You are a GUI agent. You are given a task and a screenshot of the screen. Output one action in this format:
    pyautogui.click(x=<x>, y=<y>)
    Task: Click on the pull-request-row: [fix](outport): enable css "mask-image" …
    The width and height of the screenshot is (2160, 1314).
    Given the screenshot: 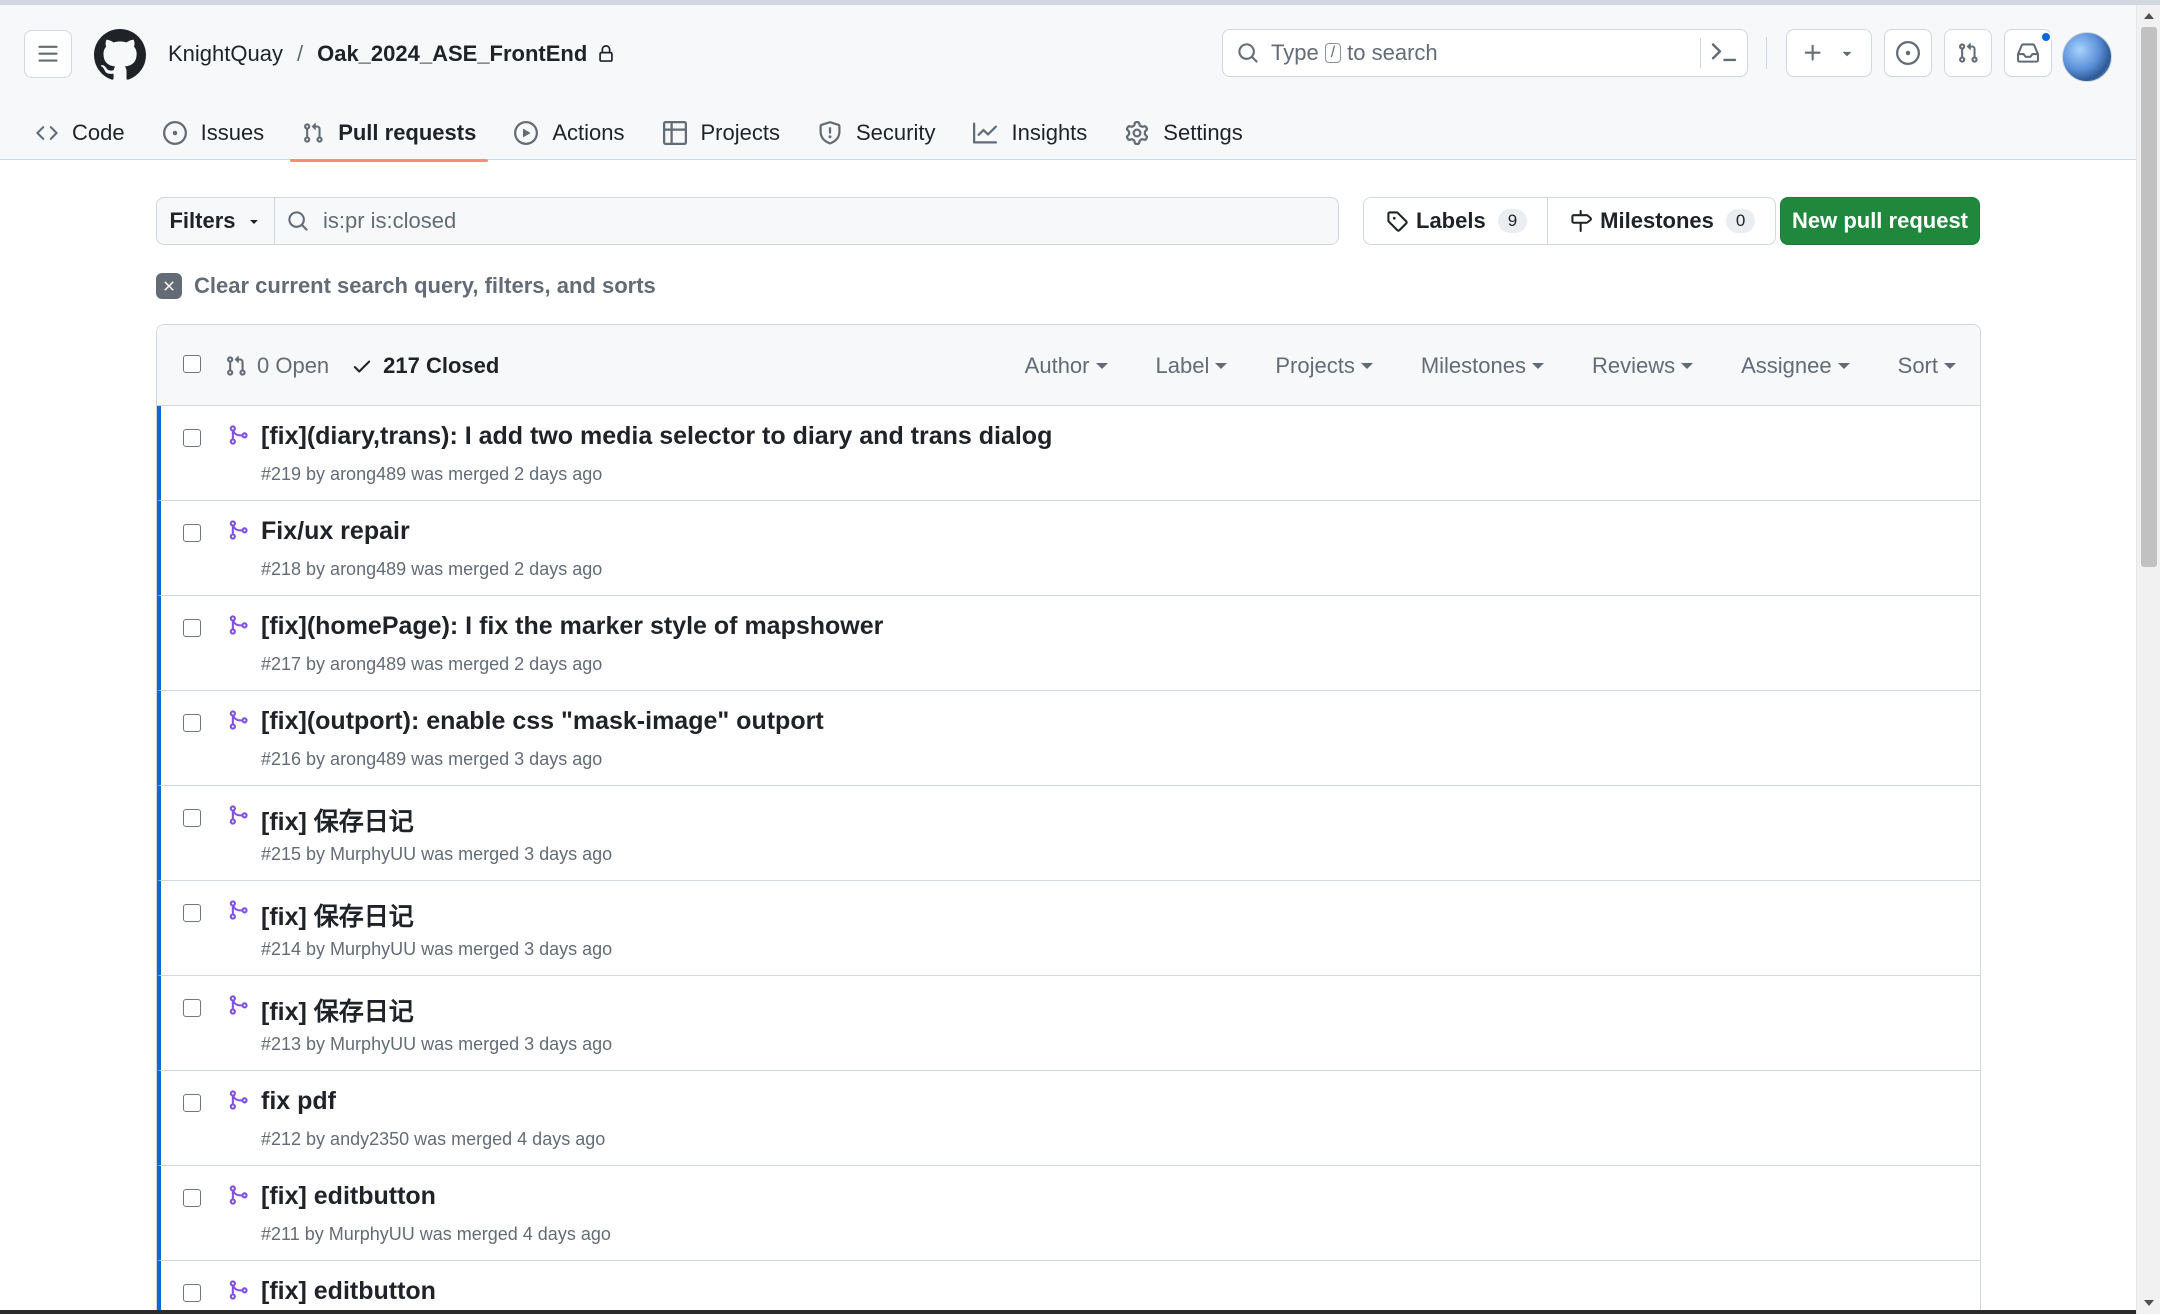 What is the action you would take?
    pyautogui.click(x=1068, y=738)
    